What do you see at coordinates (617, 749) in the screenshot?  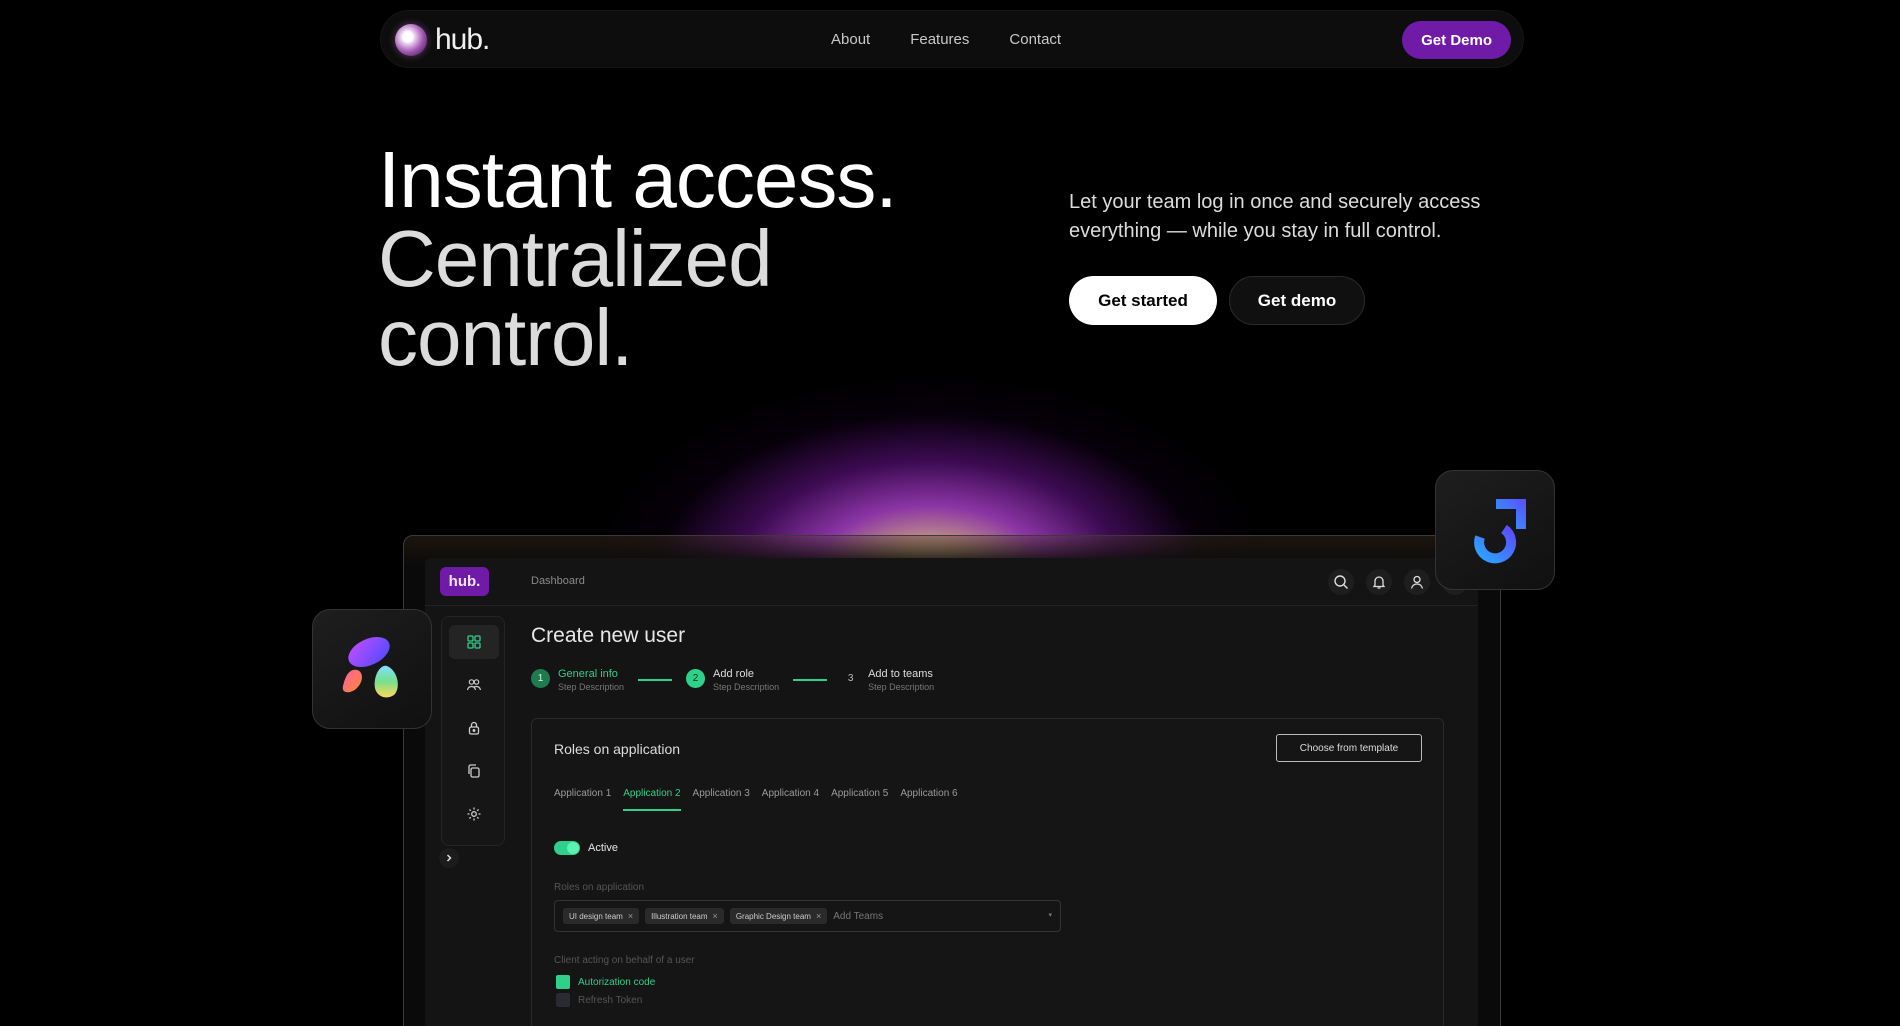 I see `card-title: Roles on application` at bounding box center [617, 749].